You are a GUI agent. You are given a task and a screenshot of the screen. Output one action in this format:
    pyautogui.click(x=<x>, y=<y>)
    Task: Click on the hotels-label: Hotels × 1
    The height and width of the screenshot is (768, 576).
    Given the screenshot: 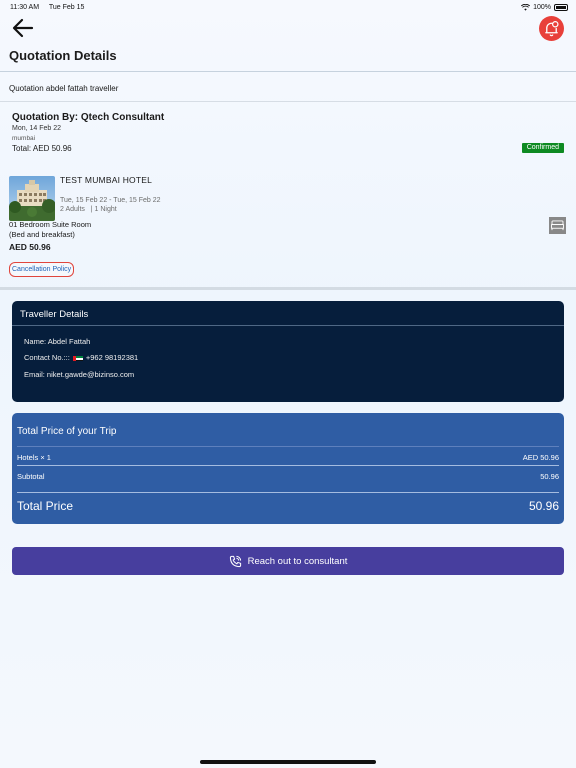 What is the action you would take?
    pyautogui.click(x=34, y=457)
    